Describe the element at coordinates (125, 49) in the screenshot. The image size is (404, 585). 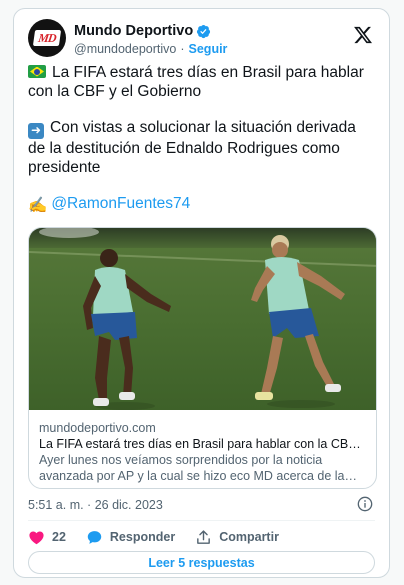
I see `account-handle: @mundodeportivo` at that location.